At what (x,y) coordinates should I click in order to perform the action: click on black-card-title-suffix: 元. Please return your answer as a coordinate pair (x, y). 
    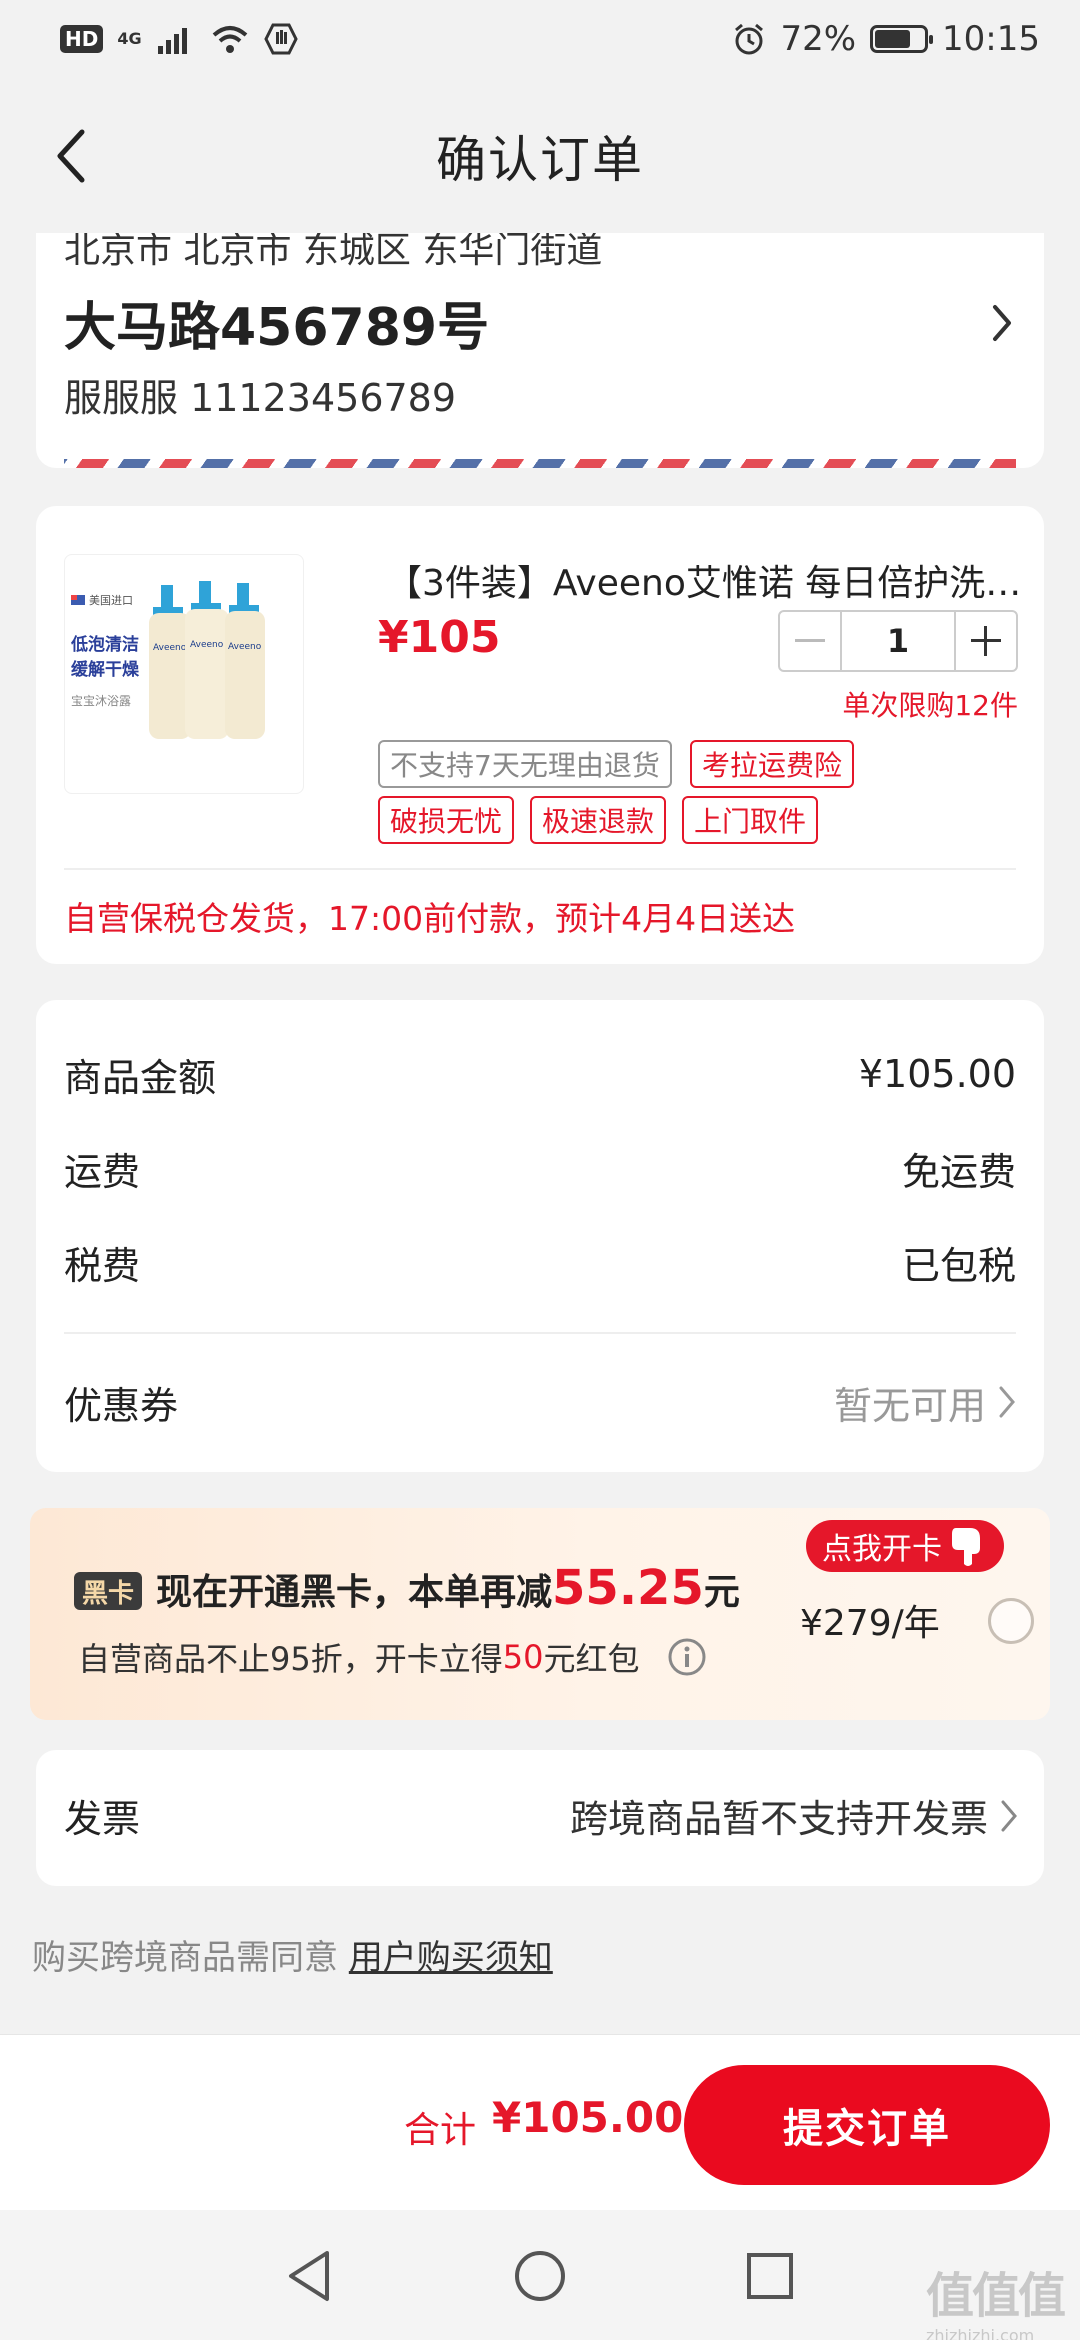
    Looking at the image, I should click on (721, 1592).